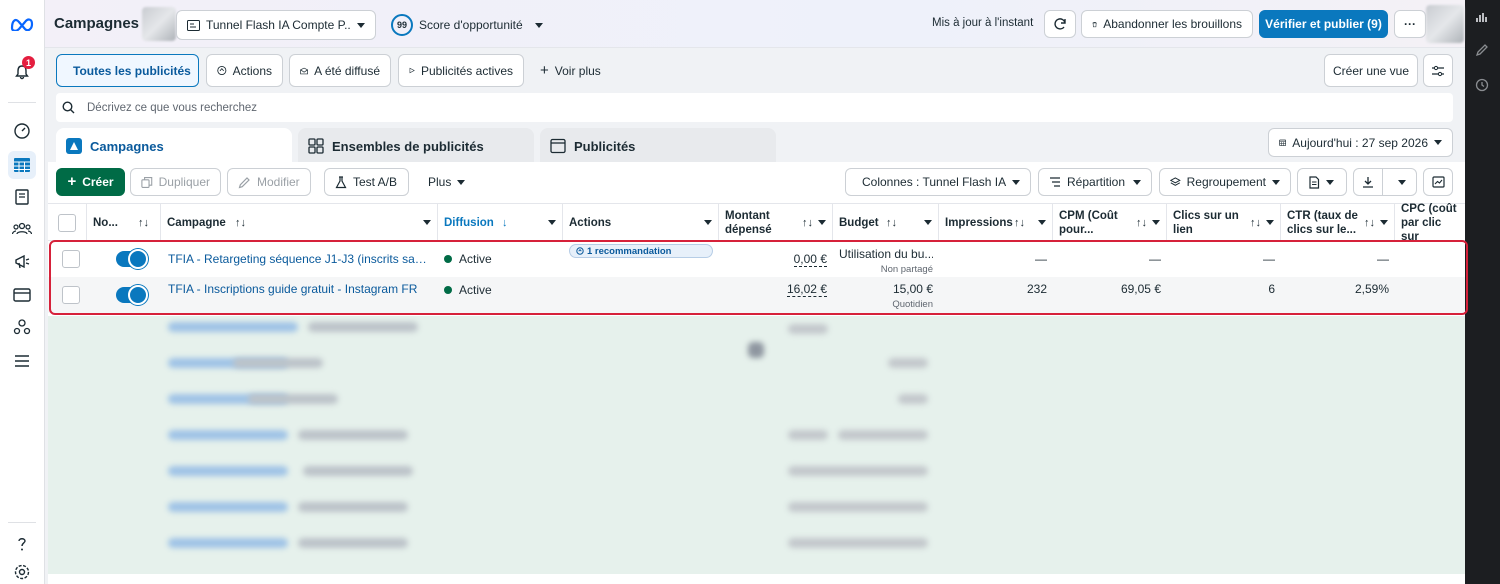  I want to click on search-input, so click(737, 107).